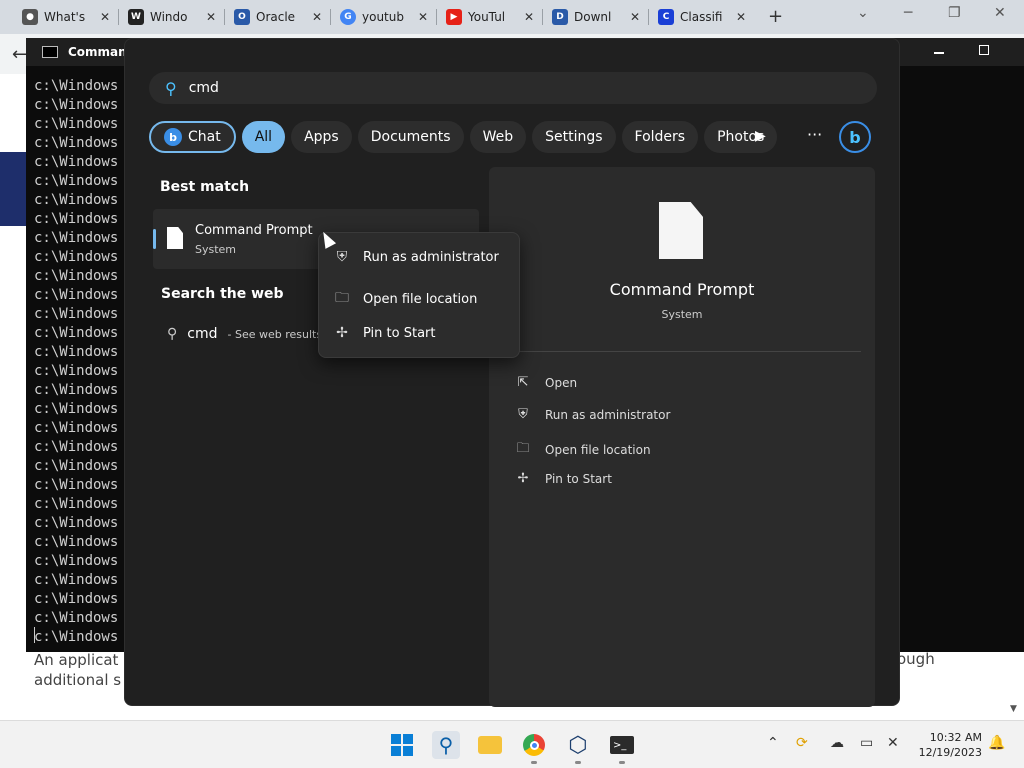 This screenshot has height=768, width=1024. I want to click on system-clock: 10:32 AM 12/19/2023, so click(950, 745).